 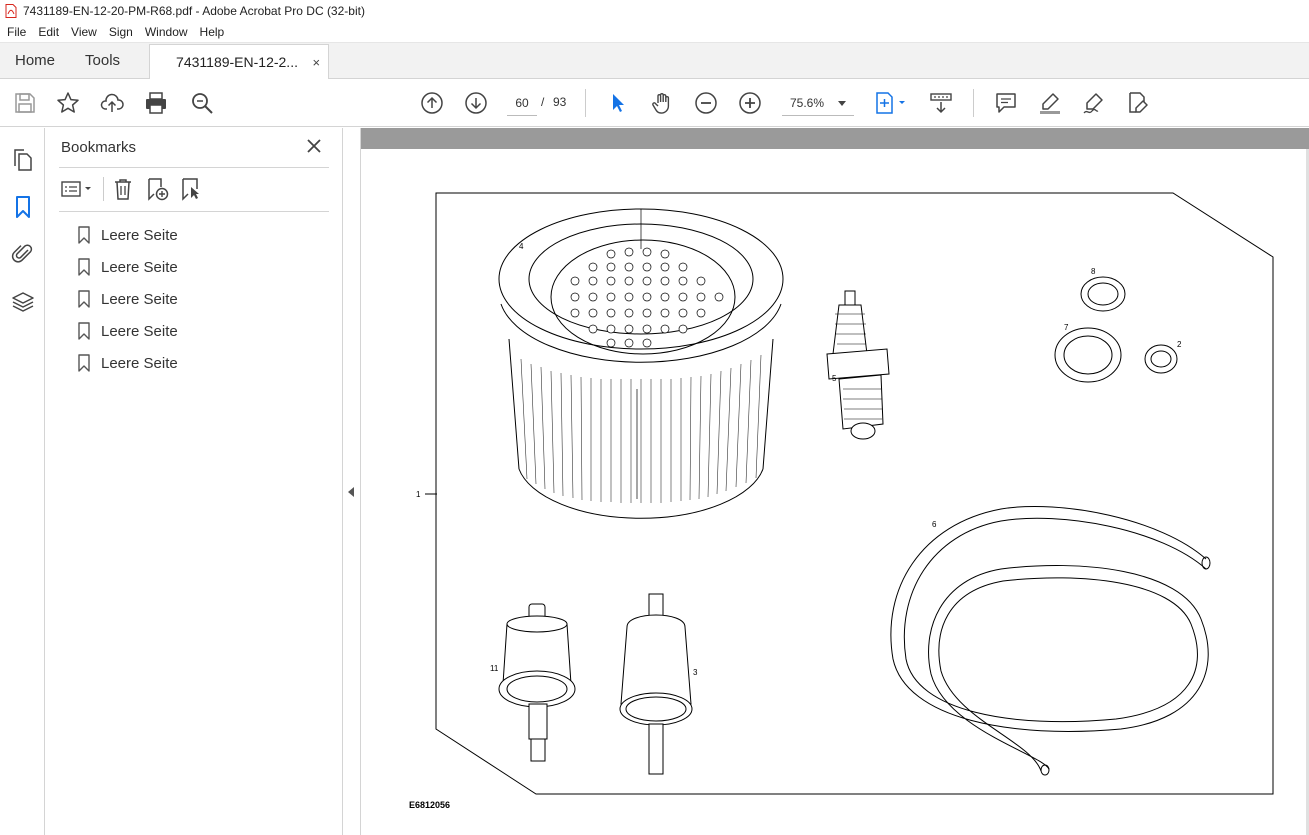 What do you see at coordinates (1066, 327) in the screenshot?
I see `callout-7: 7` at bounding box center [1066, 327].